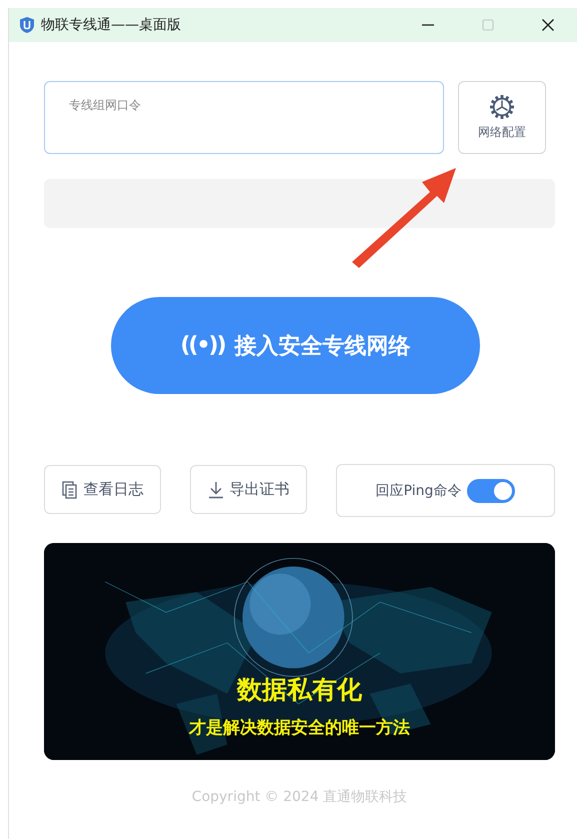 This screenshot has width=577, height=839. What do you see at coordinates (102, 489) in the screenshot?
I see `action-button: 查看日志` at bounding box center [102, 489].